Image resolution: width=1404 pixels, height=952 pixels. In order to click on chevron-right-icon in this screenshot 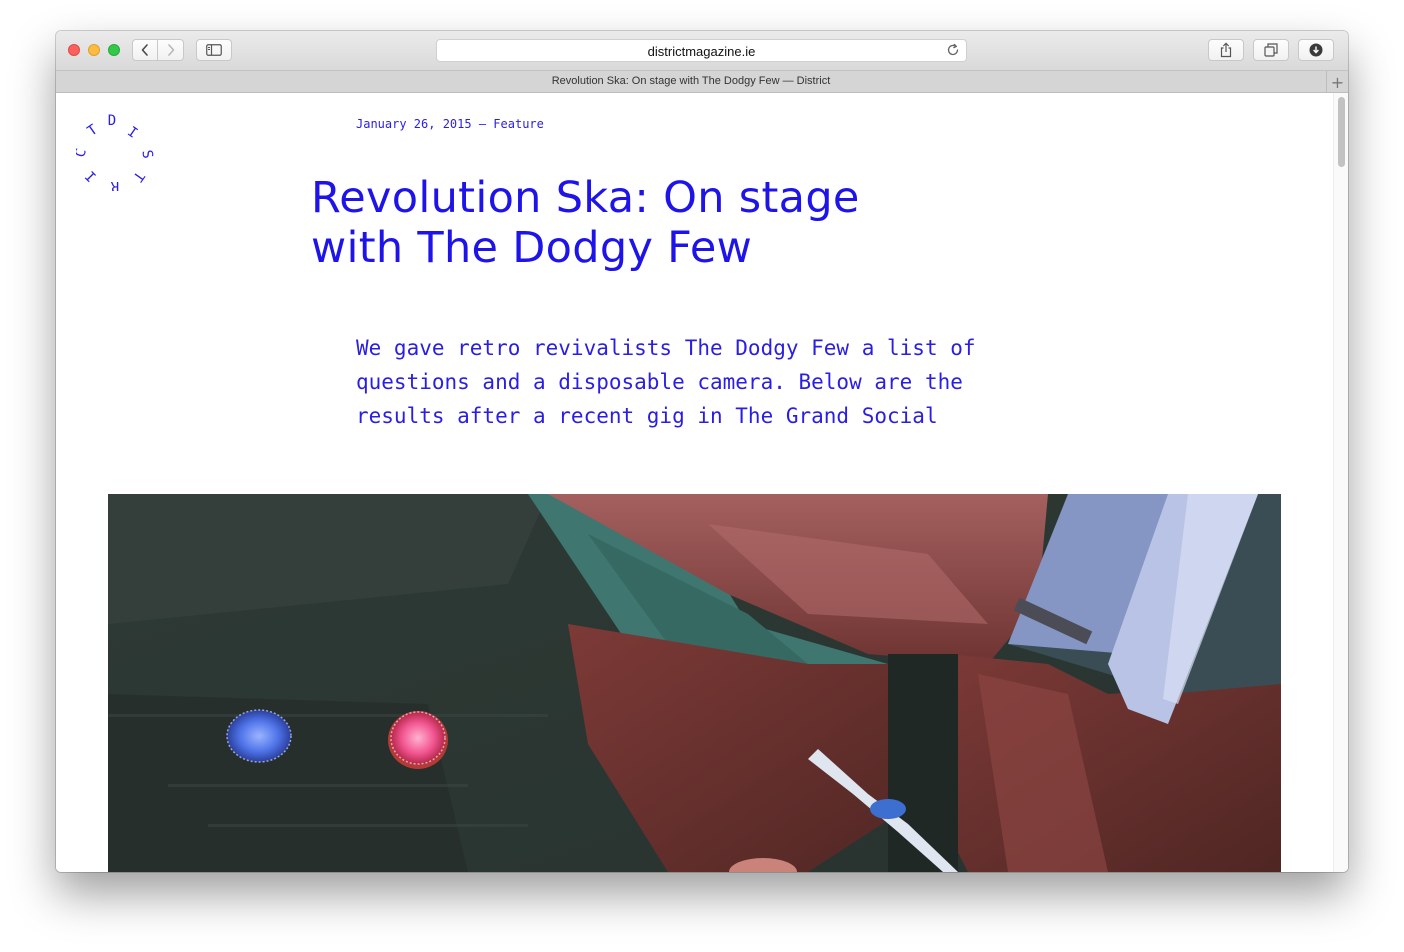, I will do `click(170, 50)`.